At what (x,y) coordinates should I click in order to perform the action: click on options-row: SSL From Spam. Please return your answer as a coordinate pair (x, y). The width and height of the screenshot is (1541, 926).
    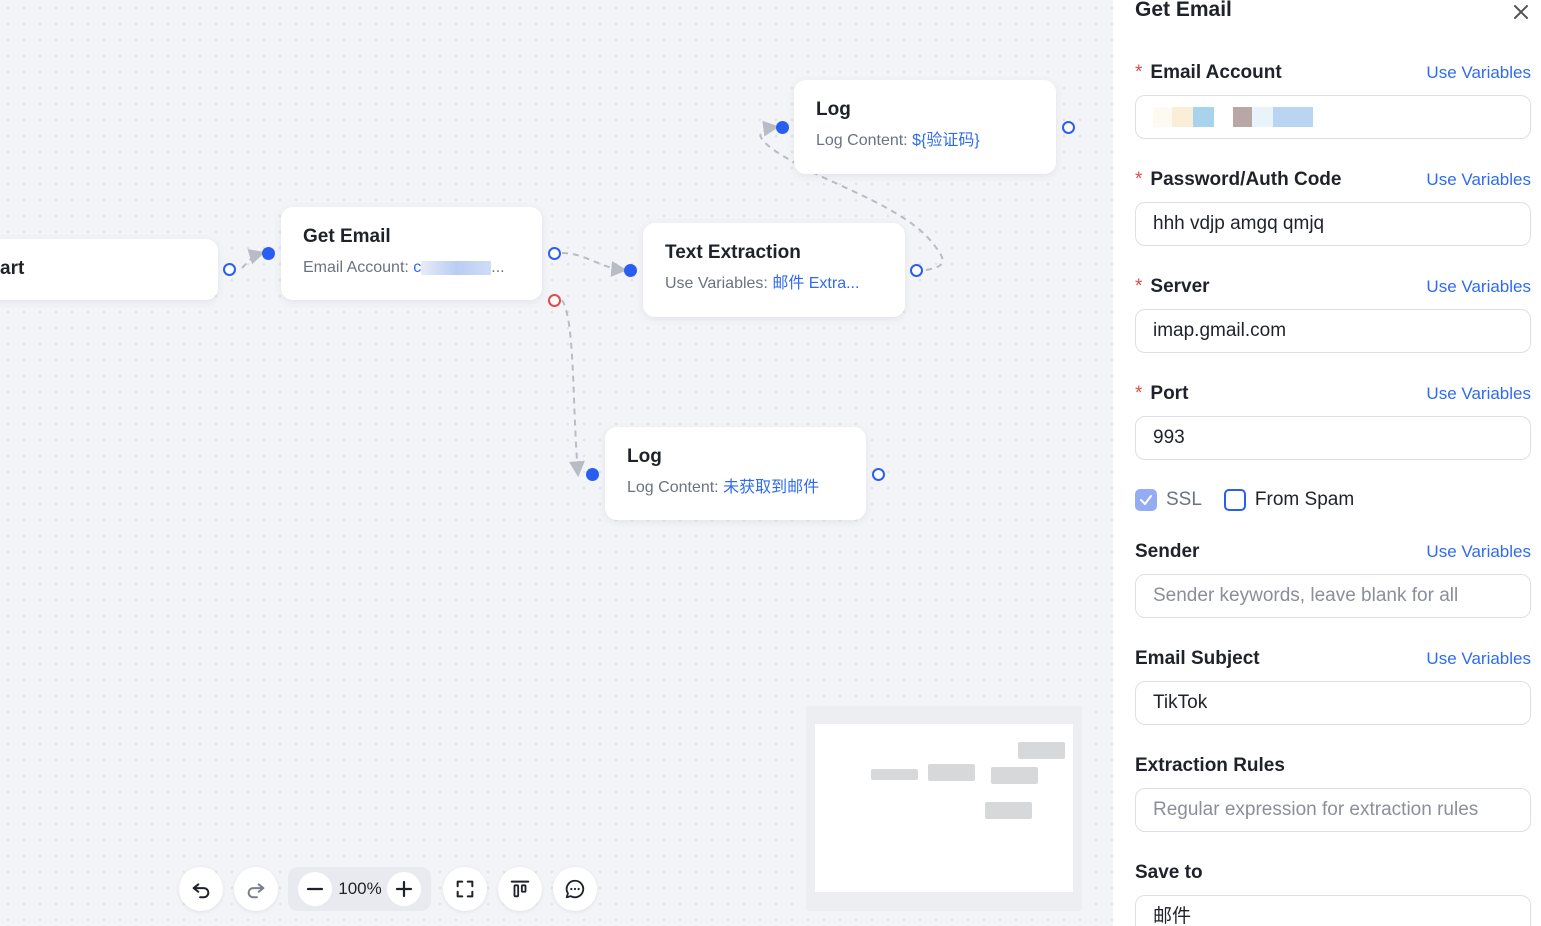
    Looking at the image, I should click on (1244, 500).